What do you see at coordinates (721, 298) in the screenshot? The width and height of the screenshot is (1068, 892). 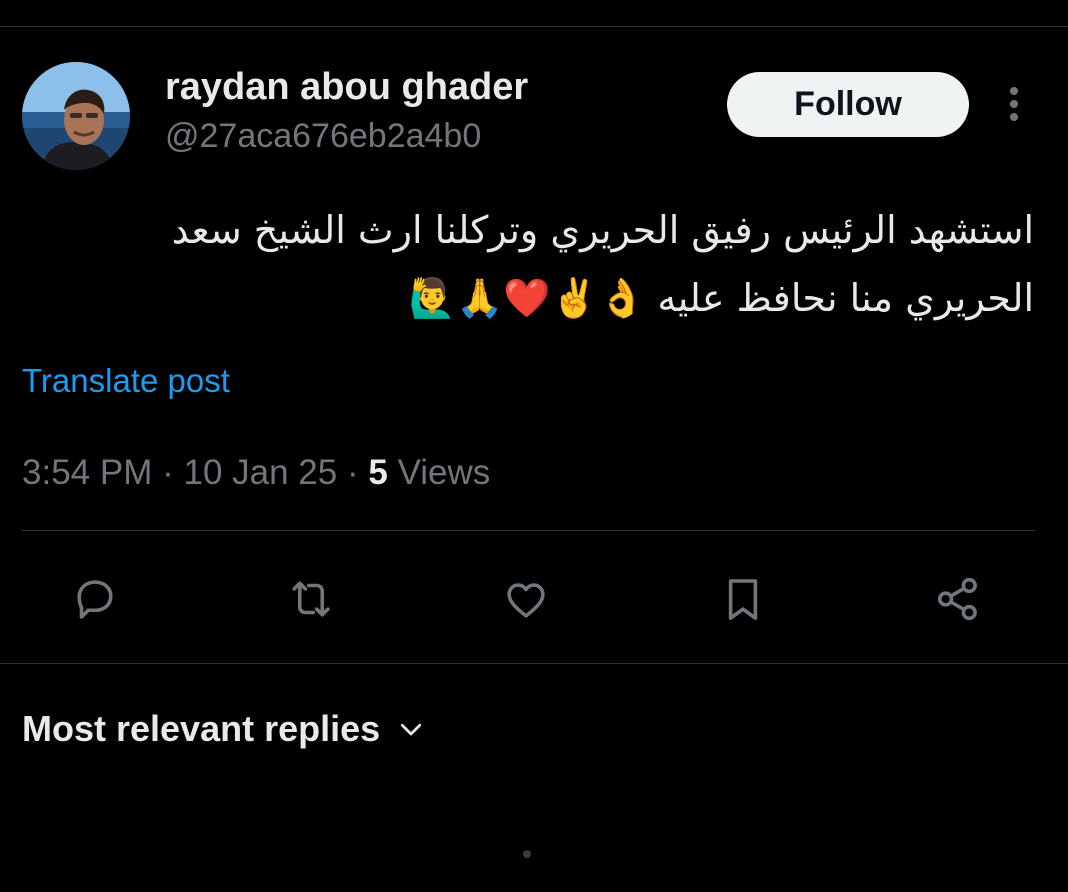 I see `post-text-line: الحريري منا نحافظ عليه 👌✌️❤️🙏🙋‍♂️` at bounding box center [721, 298].